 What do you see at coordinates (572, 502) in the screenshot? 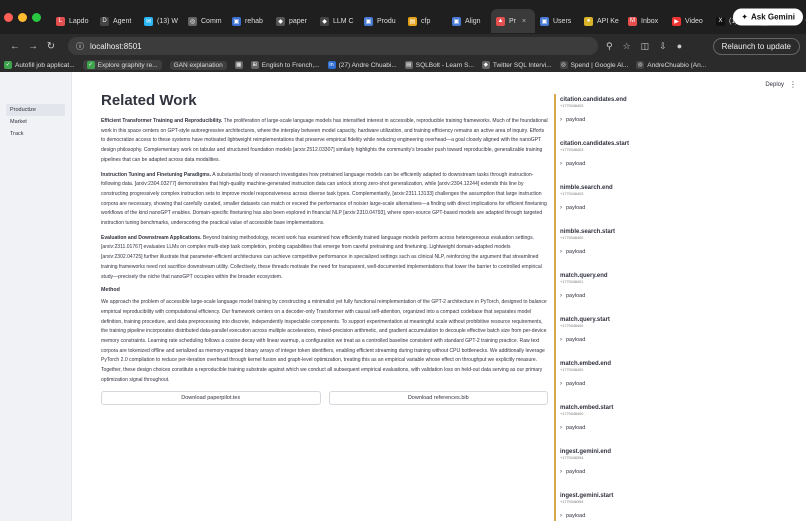
I see `event-timestamp: +1779348394` at bounding box center [572, 502].